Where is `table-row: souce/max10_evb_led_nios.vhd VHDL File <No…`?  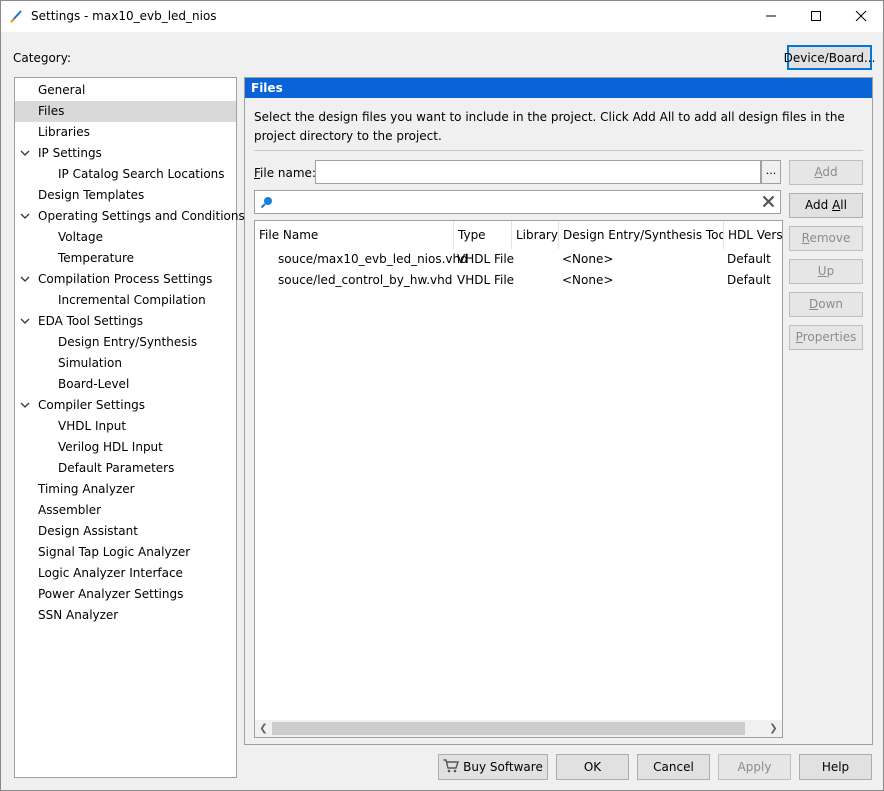
table-row: souce/max10_evb_led_nios.vhd VHDL File <No… is located at coordinates (518, 259).